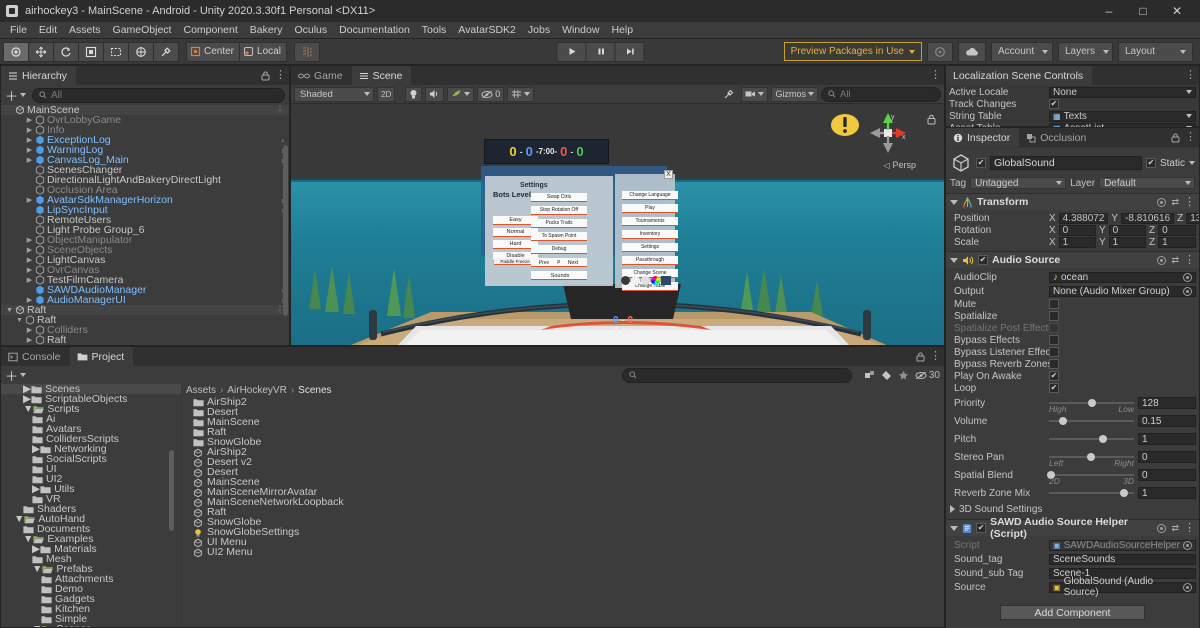  I want to click on volume-slider, so click(1091, 421).